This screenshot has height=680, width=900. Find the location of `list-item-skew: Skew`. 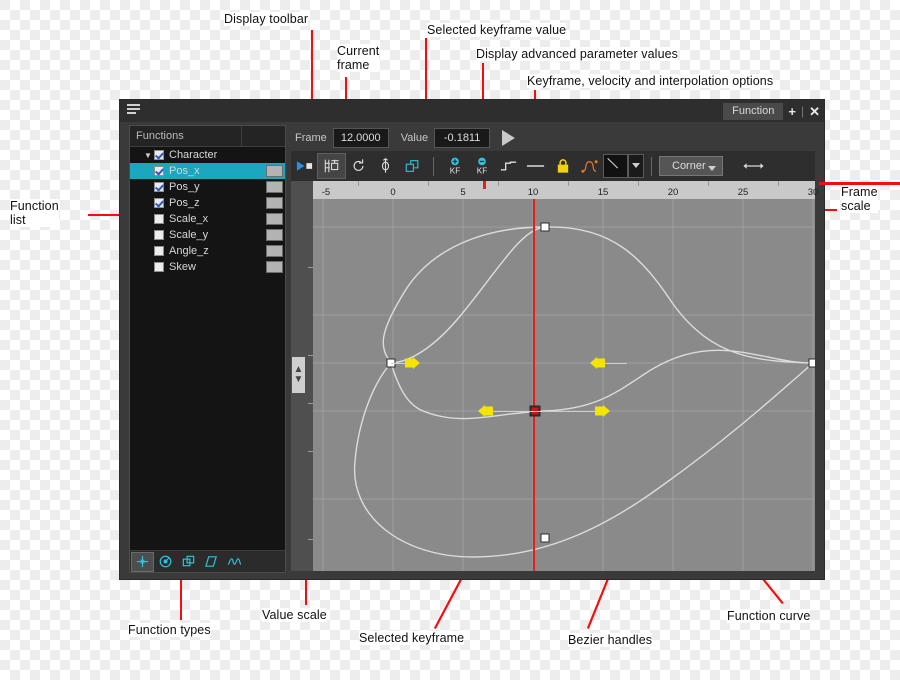

list-item-skew: Skew is located at coordinates (207, 267).